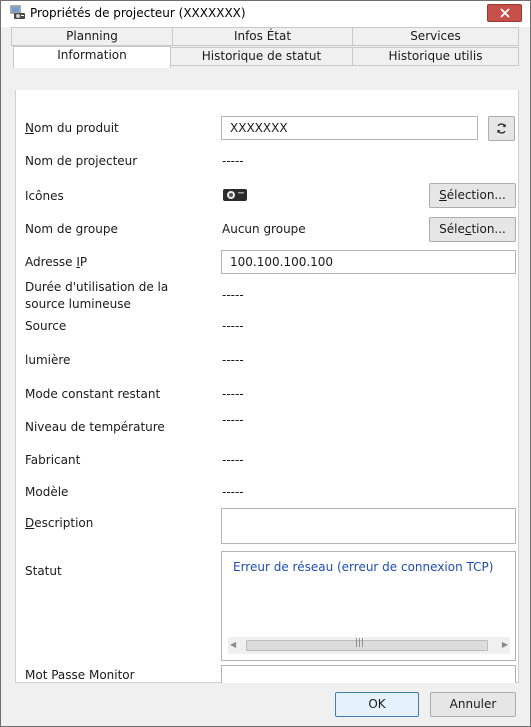  Describe the element at coordinates (261, 56) in the screenshot. I see `tab-historique-de-statut: Historique de statut` at that location.